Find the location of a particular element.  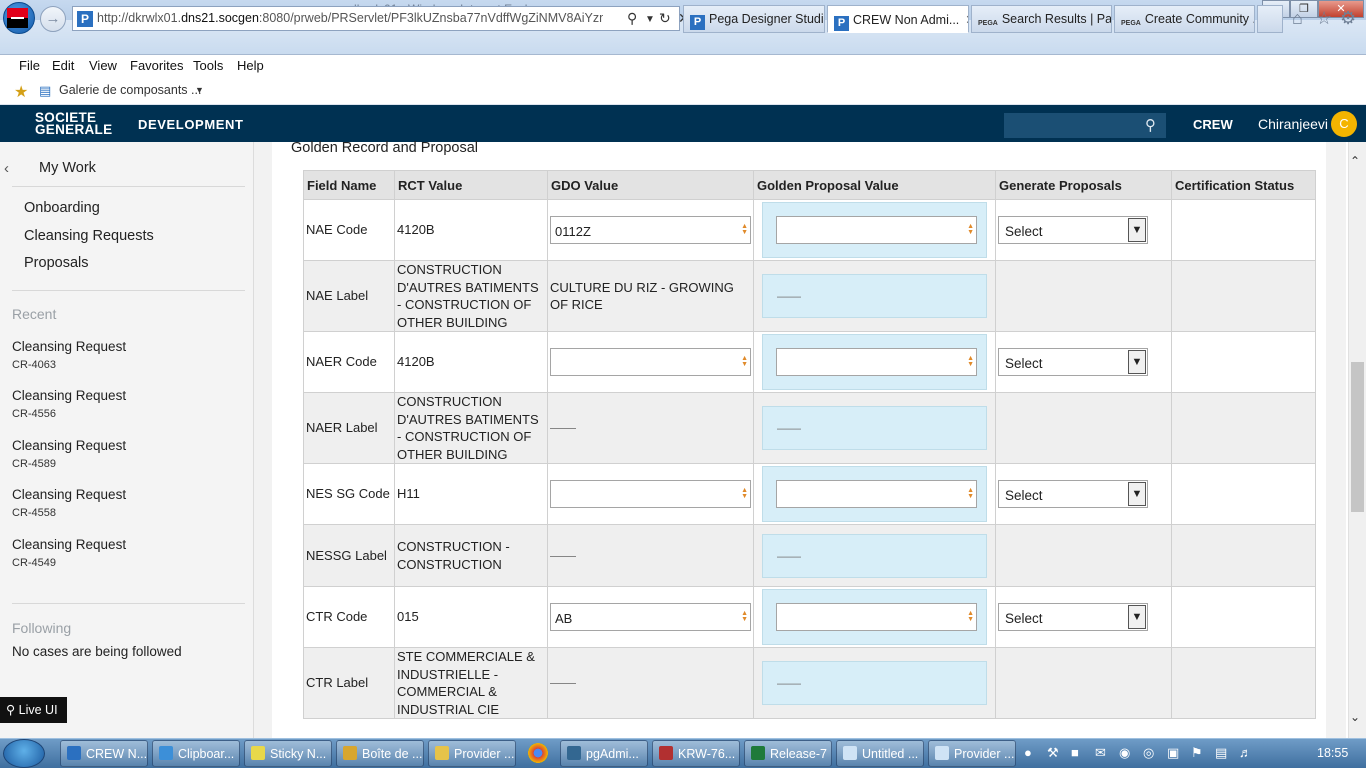

windows-start-icon is located at coordinates (24, 753).